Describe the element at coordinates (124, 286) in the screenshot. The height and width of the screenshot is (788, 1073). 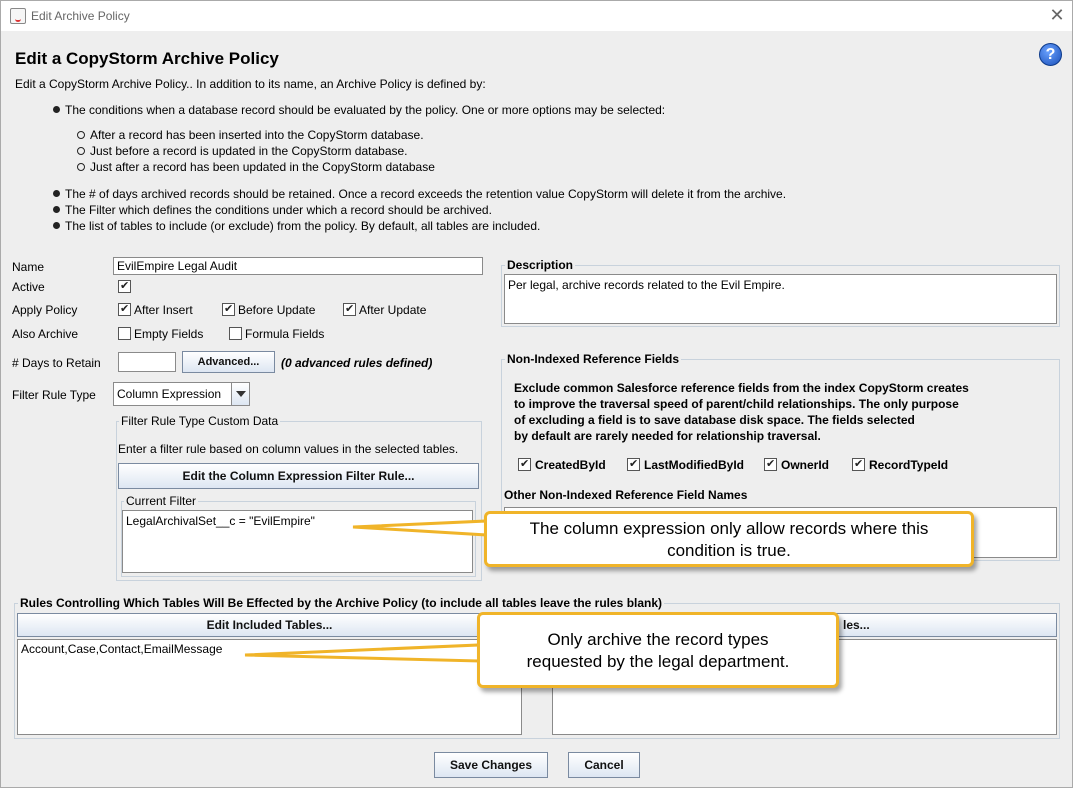
I see `active-checkbox` at that location.